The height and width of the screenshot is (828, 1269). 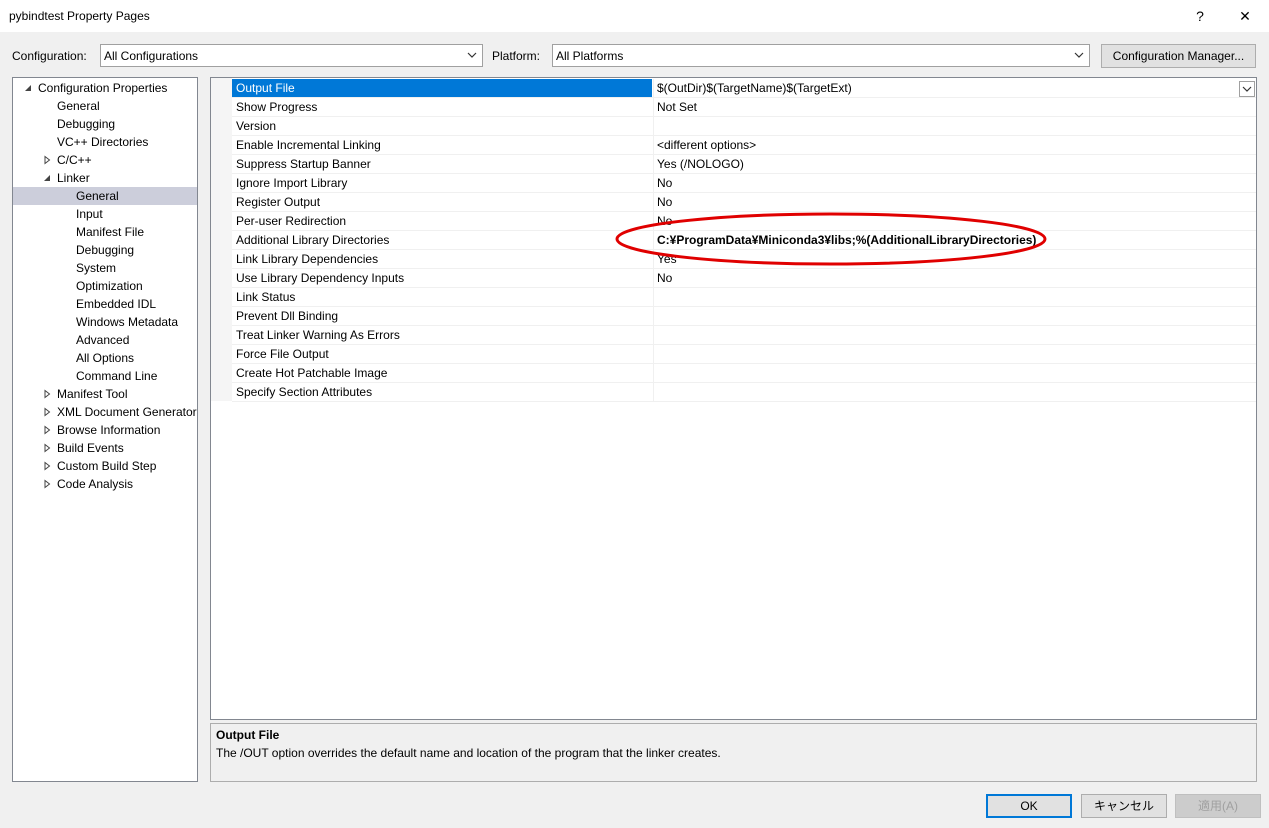 What do you see at coordinates (105, 340) in the screenshot?
I see `tree-item: Advanced` at bounding box center [105, 340].